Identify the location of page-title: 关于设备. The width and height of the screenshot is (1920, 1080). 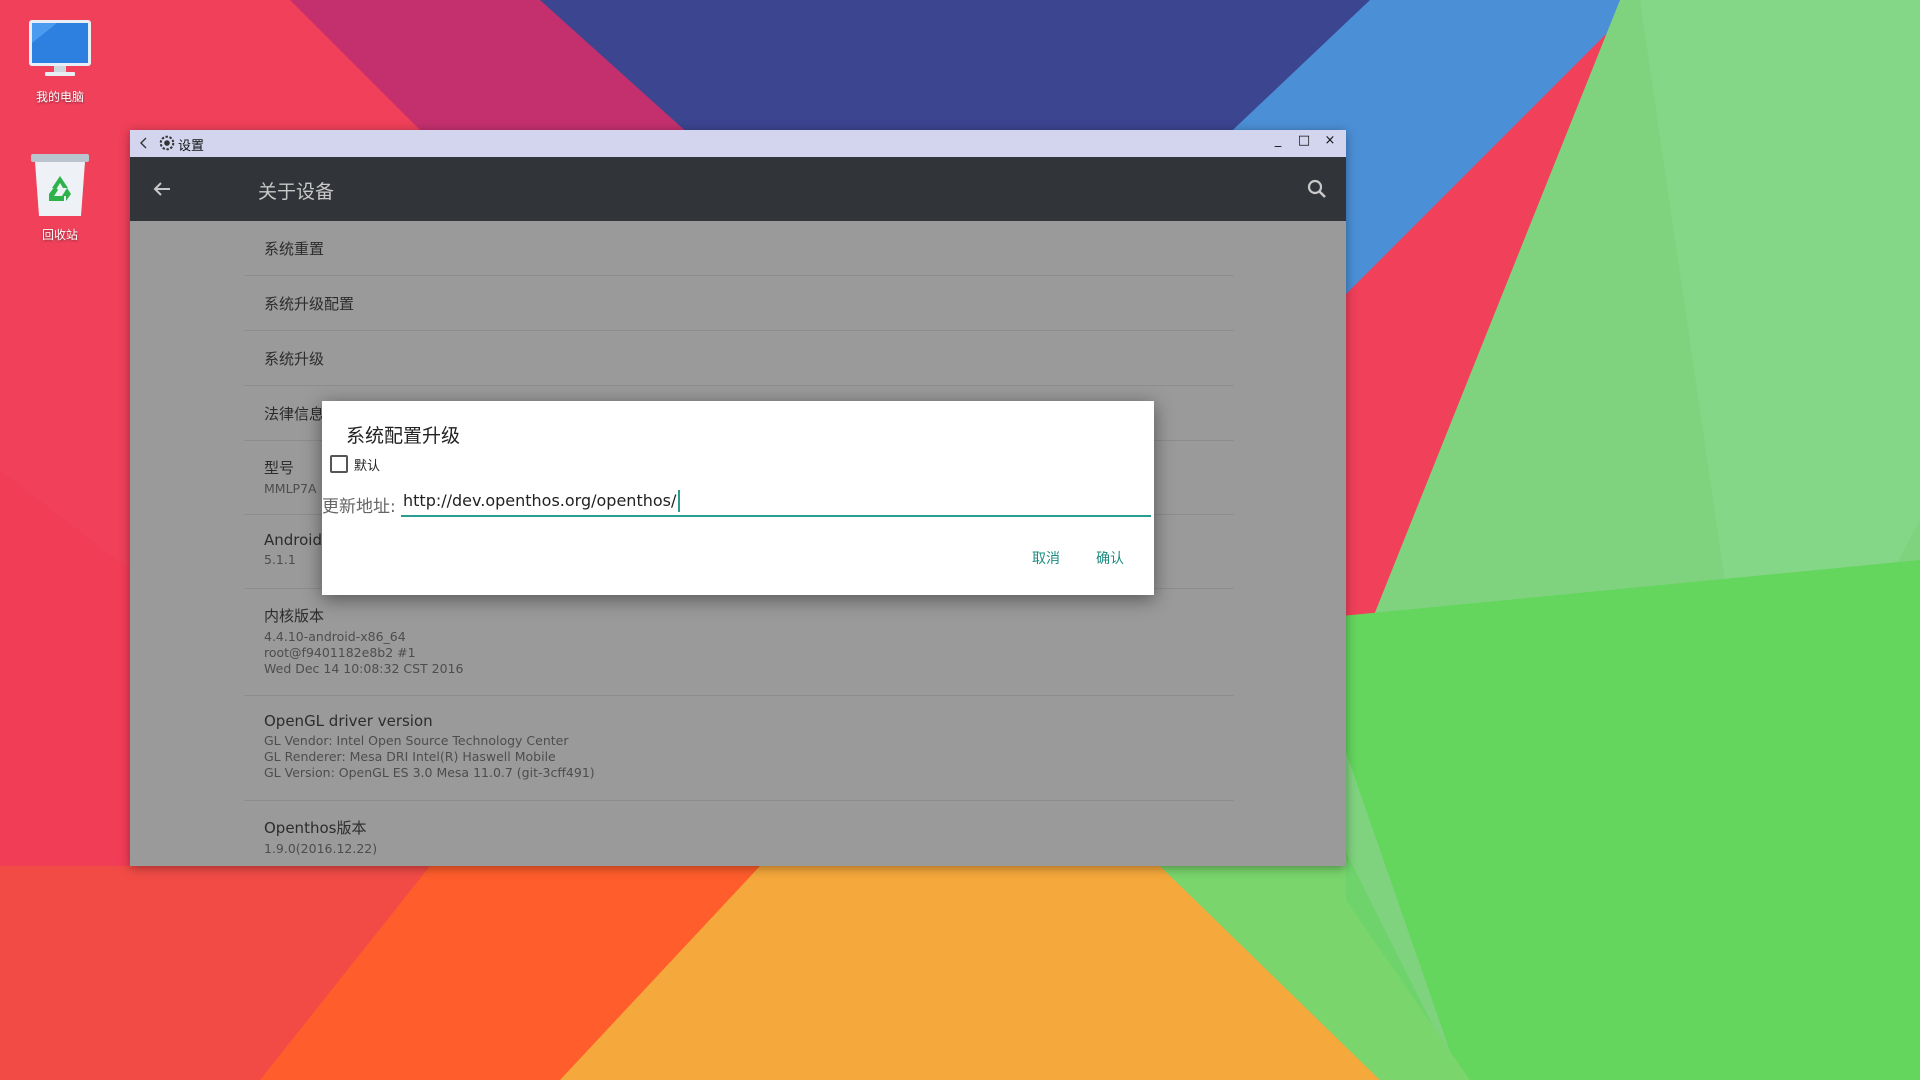
(296, 192).